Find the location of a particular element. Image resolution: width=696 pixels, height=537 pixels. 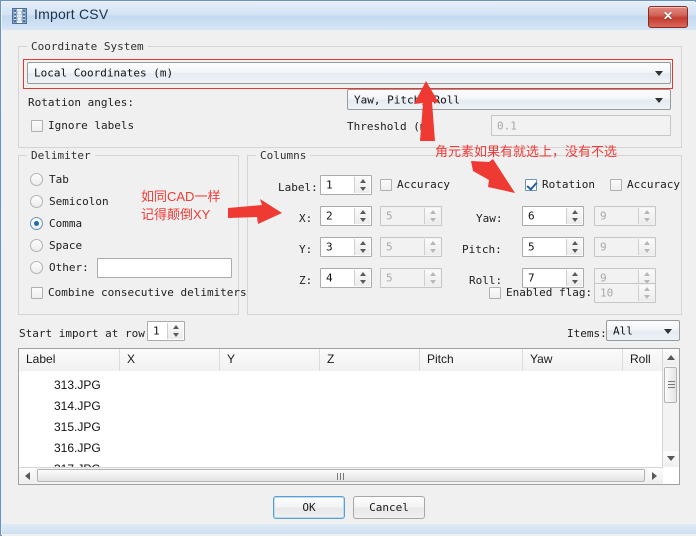

vertical-scroll-thumb is located at coordinates (670, 385).